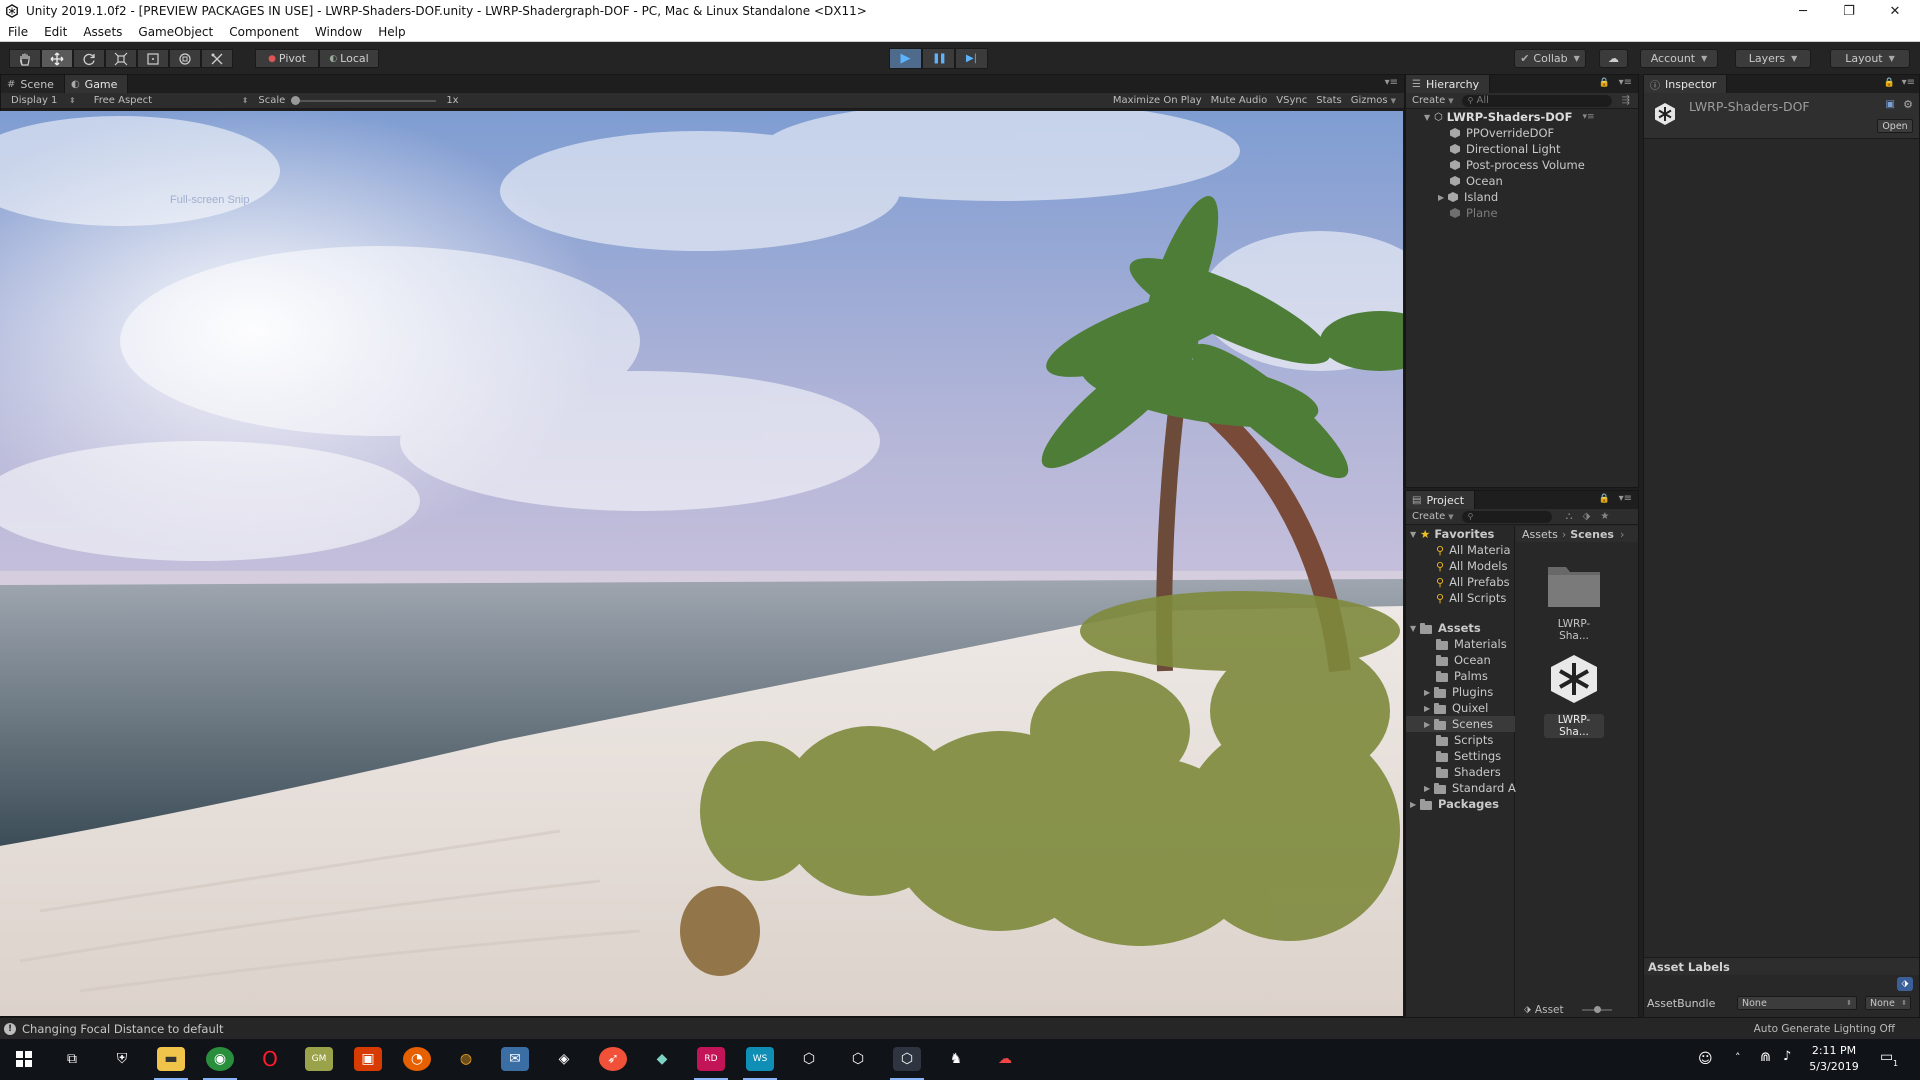  I want to click on menu-window: Window, so click(338, 32).